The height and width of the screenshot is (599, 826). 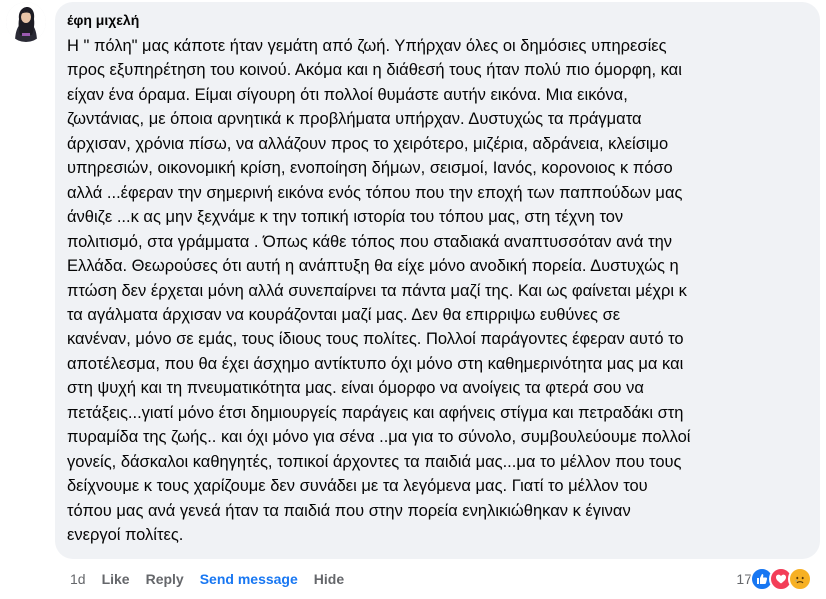 What do you see at coordinates (165, 579) in the screenshot?
I see `reply-button: Reply` at bounding box center [165, 579].